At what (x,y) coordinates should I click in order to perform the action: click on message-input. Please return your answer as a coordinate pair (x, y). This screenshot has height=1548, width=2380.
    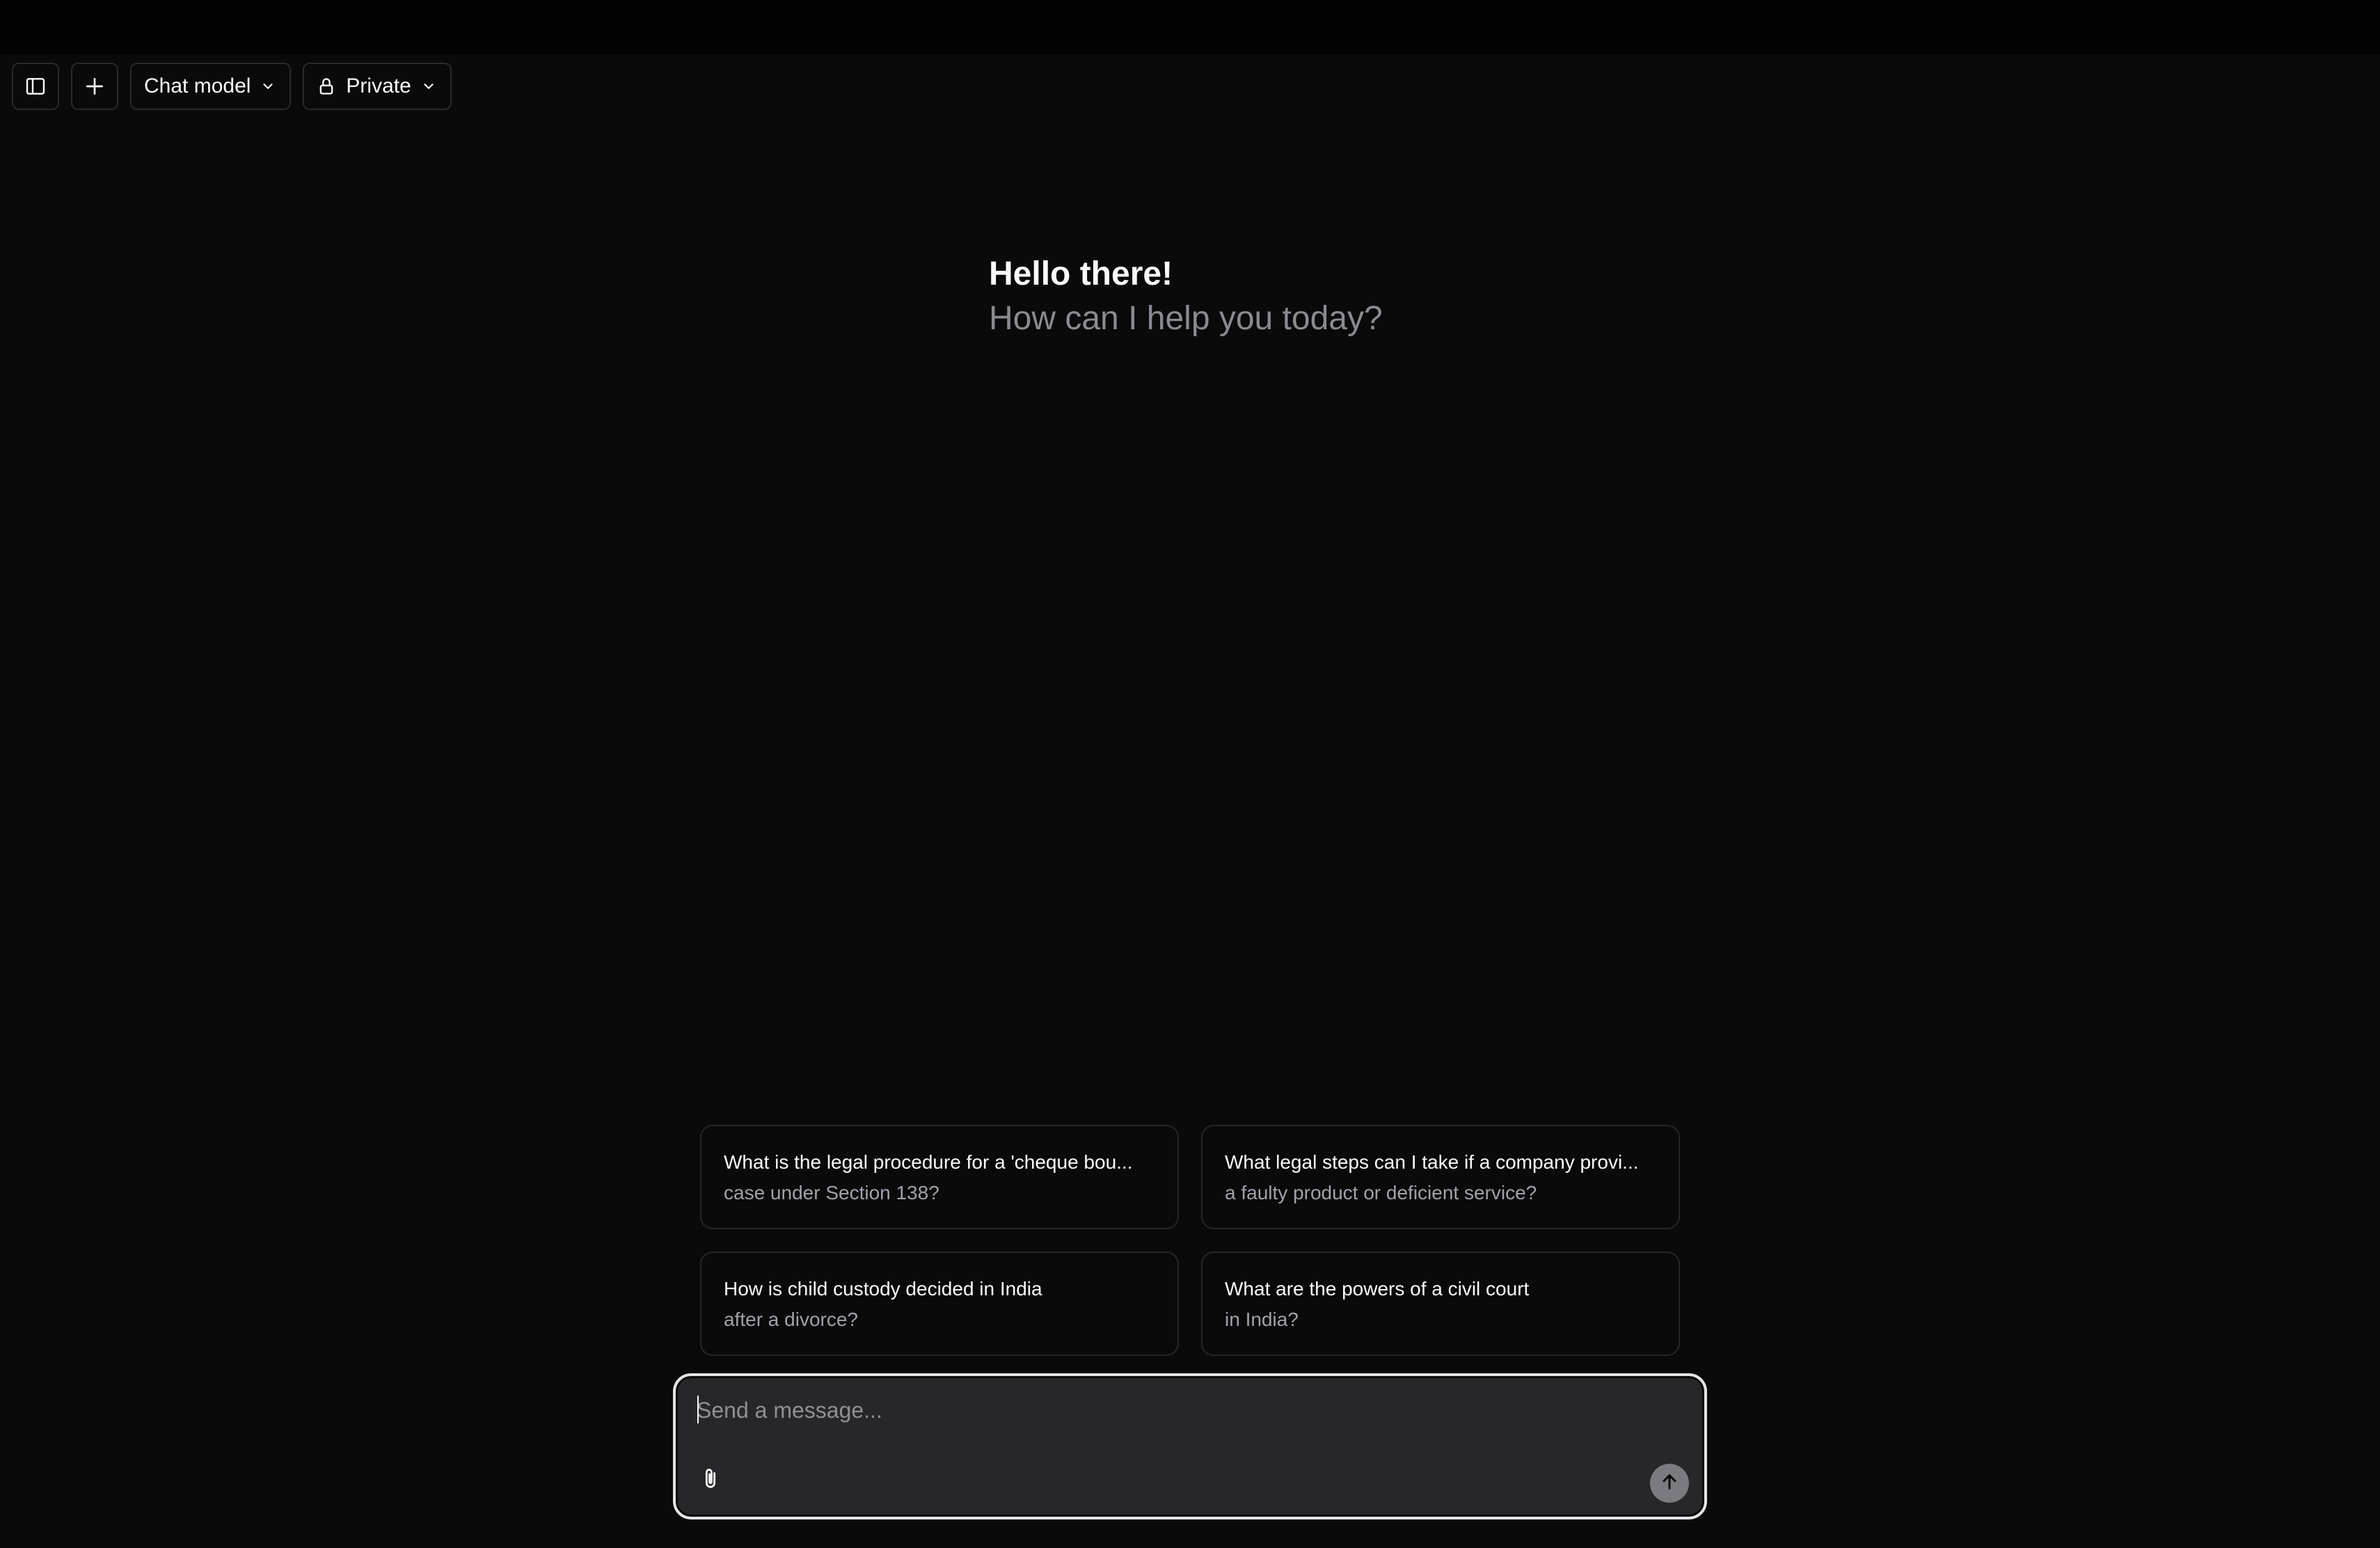
    Looking at the image, I should click on (1177, 1410).